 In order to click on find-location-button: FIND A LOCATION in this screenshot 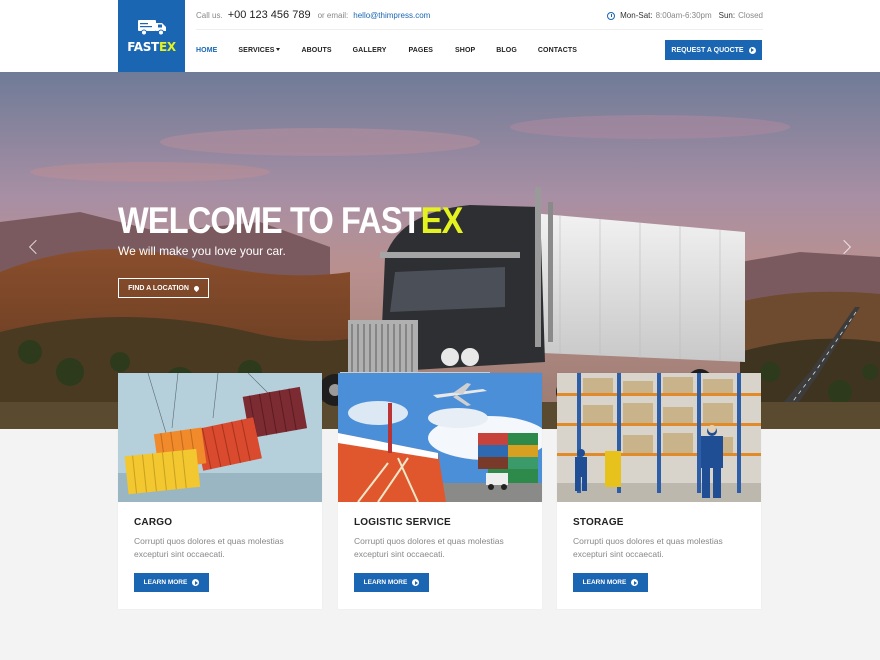, I will do `click(163, 288)`.